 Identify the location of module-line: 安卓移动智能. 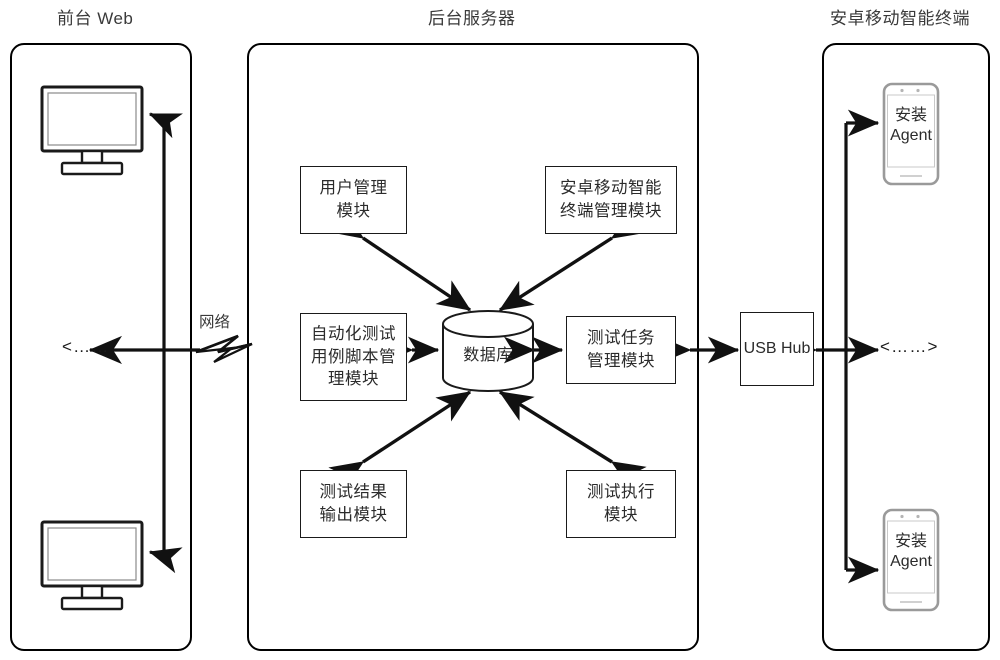
(611, 188).